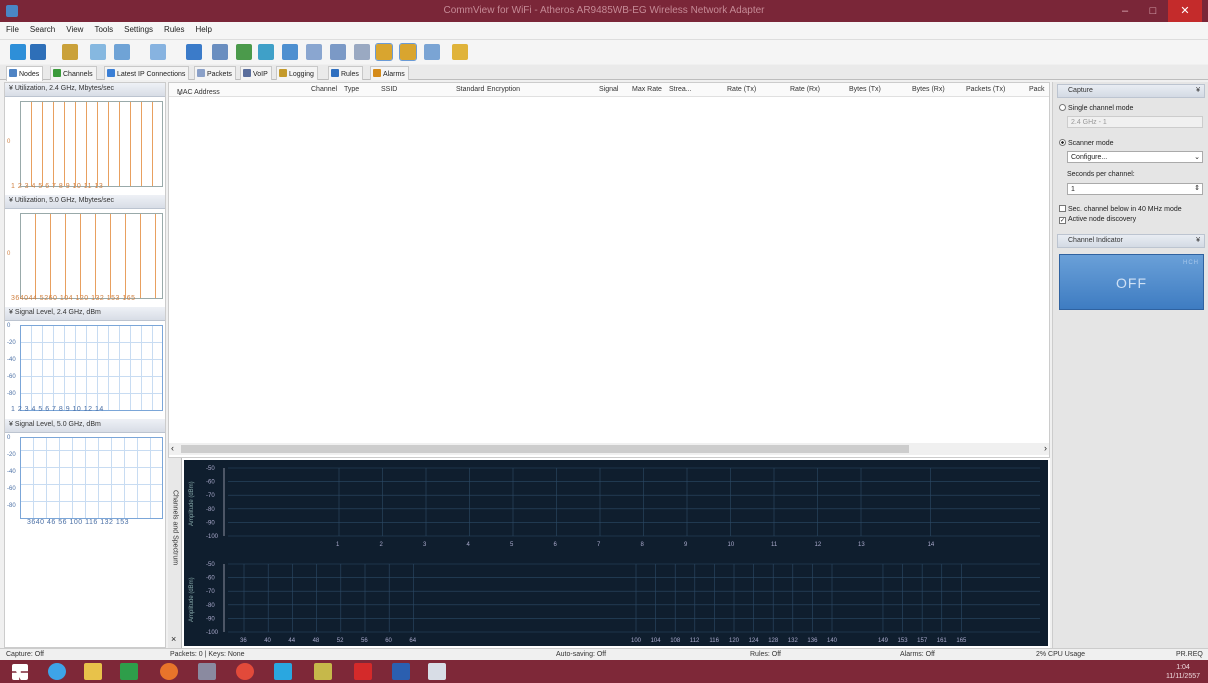  Describe the element at coordinates (266, 52) in the screenshot. I see `statistics-icon` at that location.